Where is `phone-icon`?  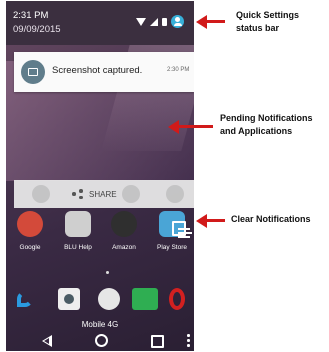 phone-icon is located at coordinates (25, 299).